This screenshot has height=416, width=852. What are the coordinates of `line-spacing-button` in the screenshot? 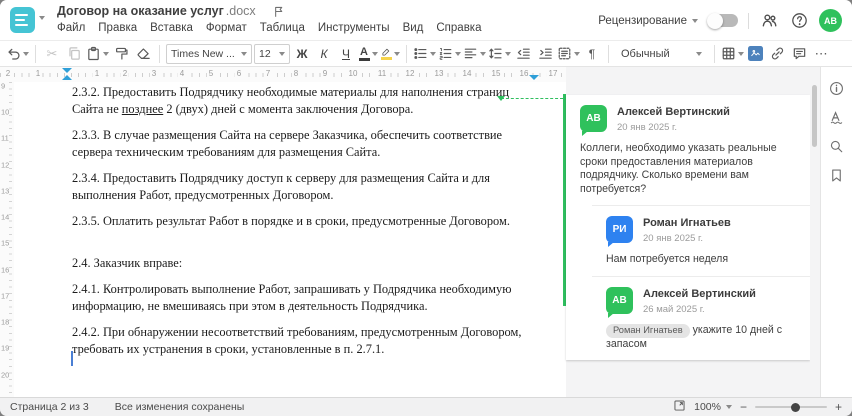 It's located at (499, 54).